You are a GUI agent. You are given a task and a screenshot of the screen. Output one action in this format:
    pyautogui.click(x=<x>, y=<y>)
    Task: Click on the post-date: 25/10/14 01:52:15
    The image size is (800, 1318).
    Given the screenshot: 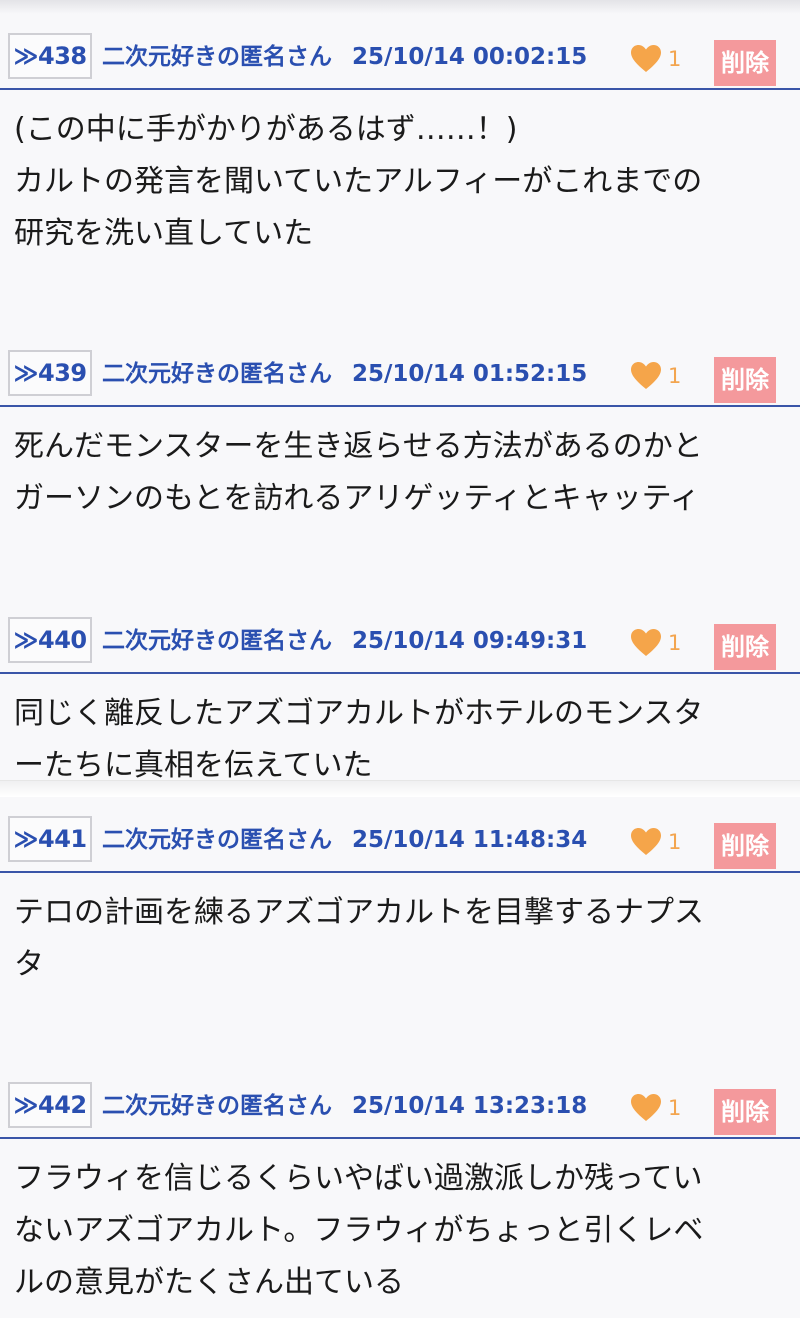 What is the action you would take?
    pyautogui.click(x=470, y=374)
    